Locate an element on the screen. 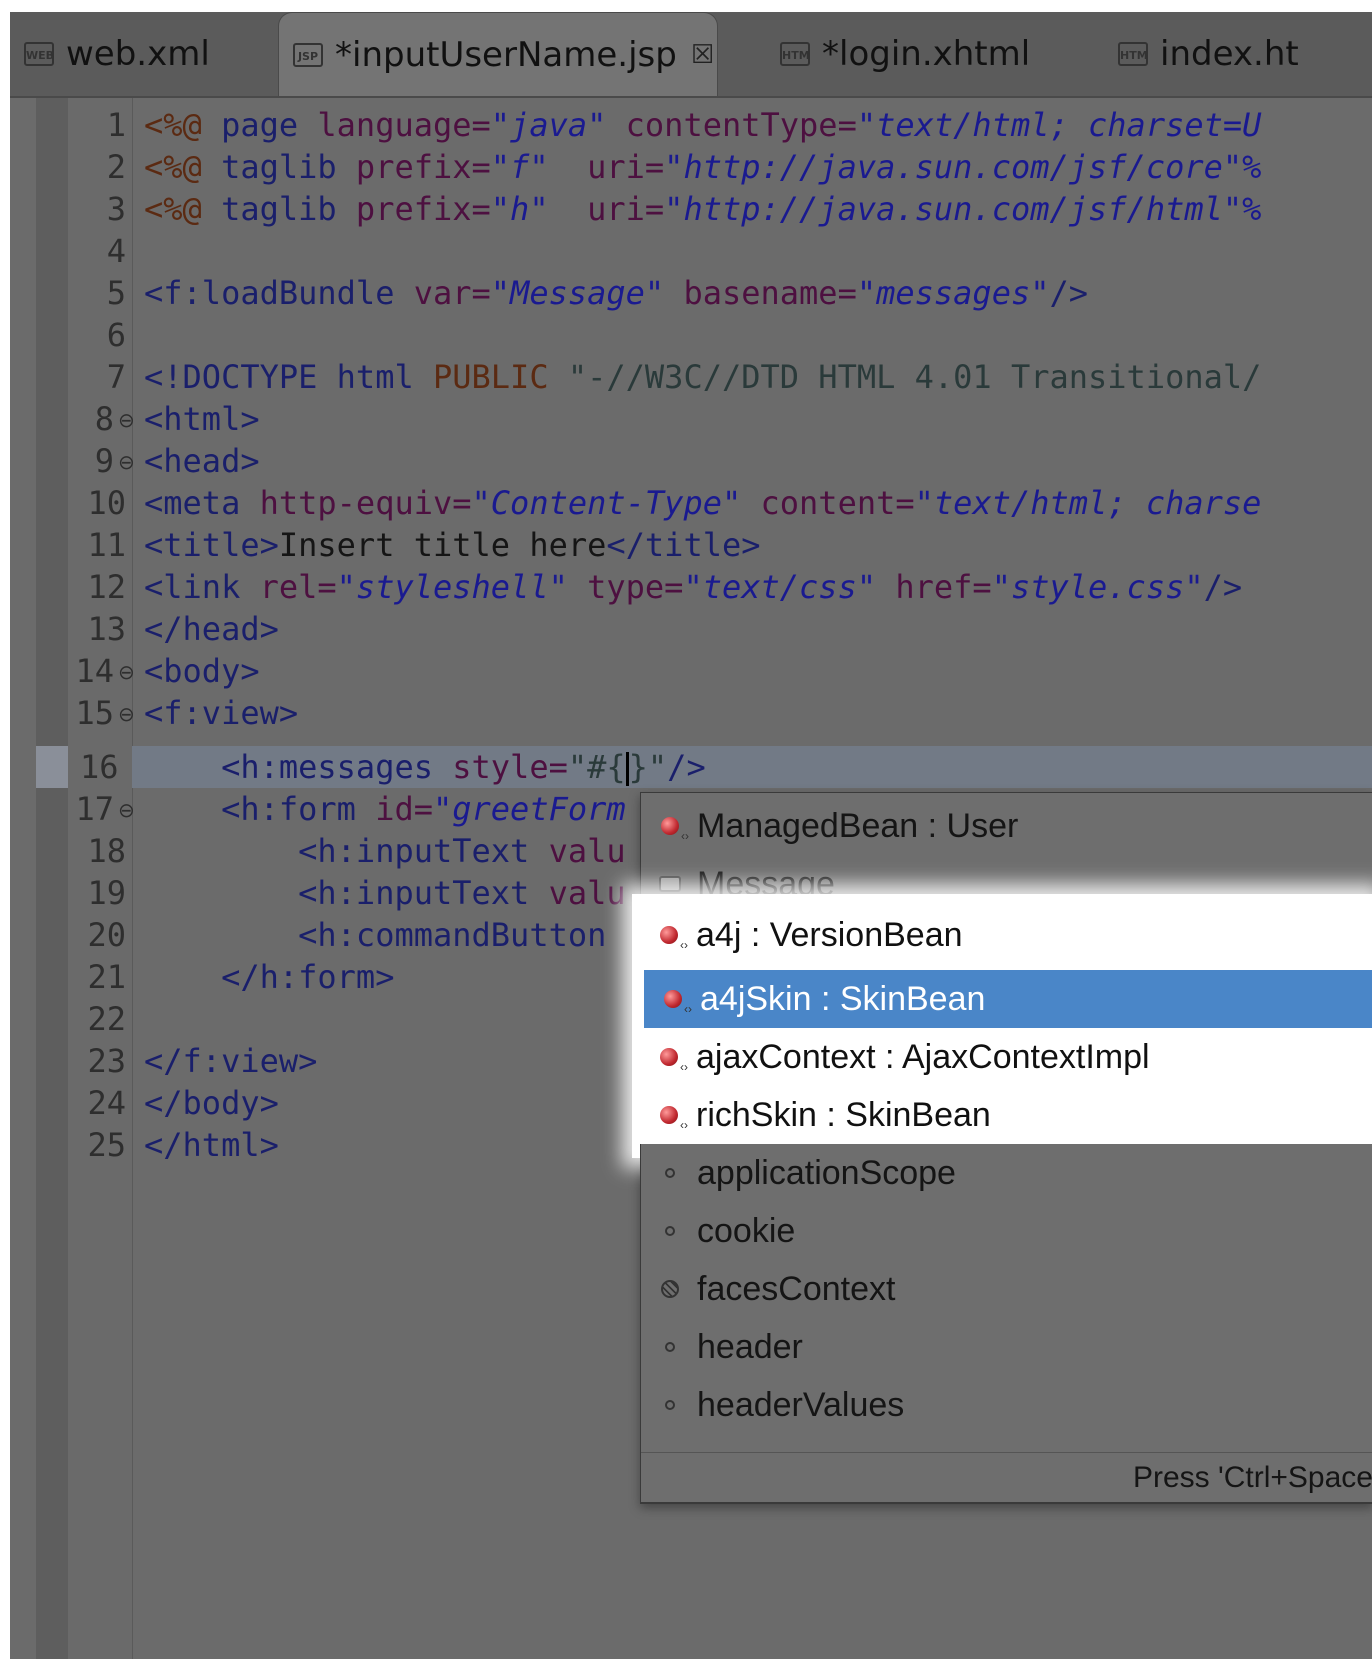  line-number: 15 is located at coordinates (94, 713).